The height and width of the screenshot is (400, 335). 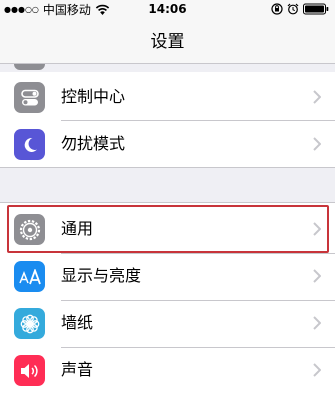 I want to click on settings-row-wallpaper: 墙纸, so click(x=167, y=323).